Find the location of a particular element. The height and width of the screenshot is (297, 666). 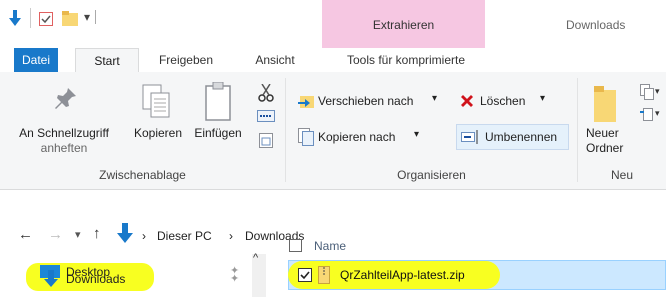

up-arrow-icon: ↑ is located at coordinates (97, 233).